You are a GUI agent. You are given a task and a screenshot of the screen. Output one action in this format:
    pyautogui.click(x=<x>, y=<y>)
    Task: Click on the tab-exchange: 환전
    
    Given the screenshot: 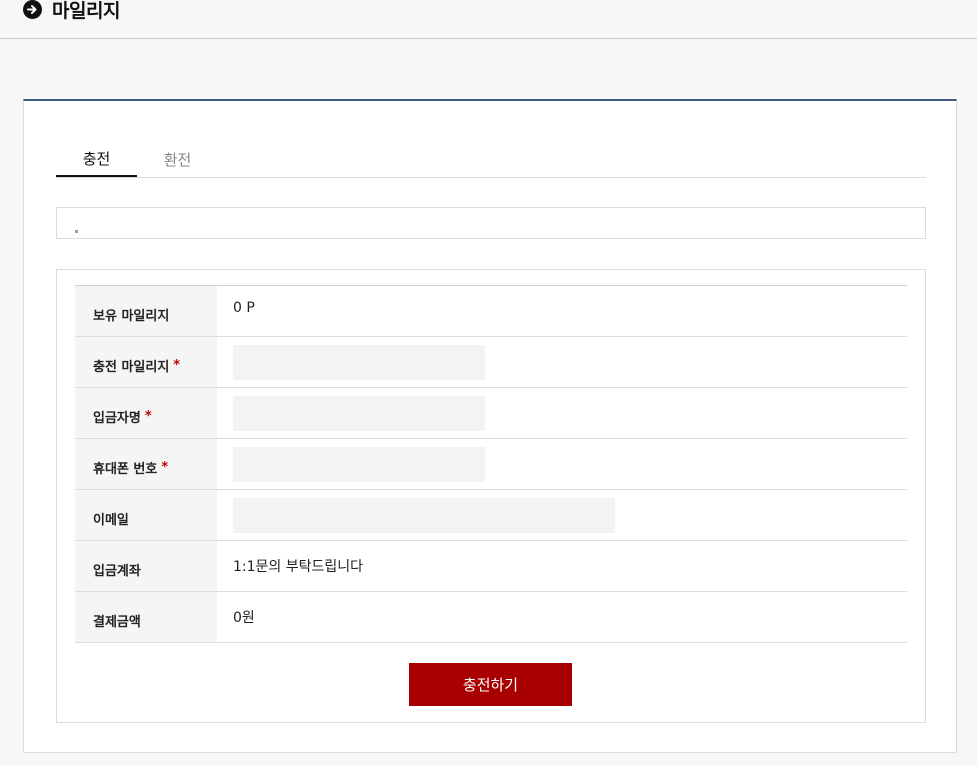 What is the action you would take?
    pyautogui.click(x=177, y=159)
    